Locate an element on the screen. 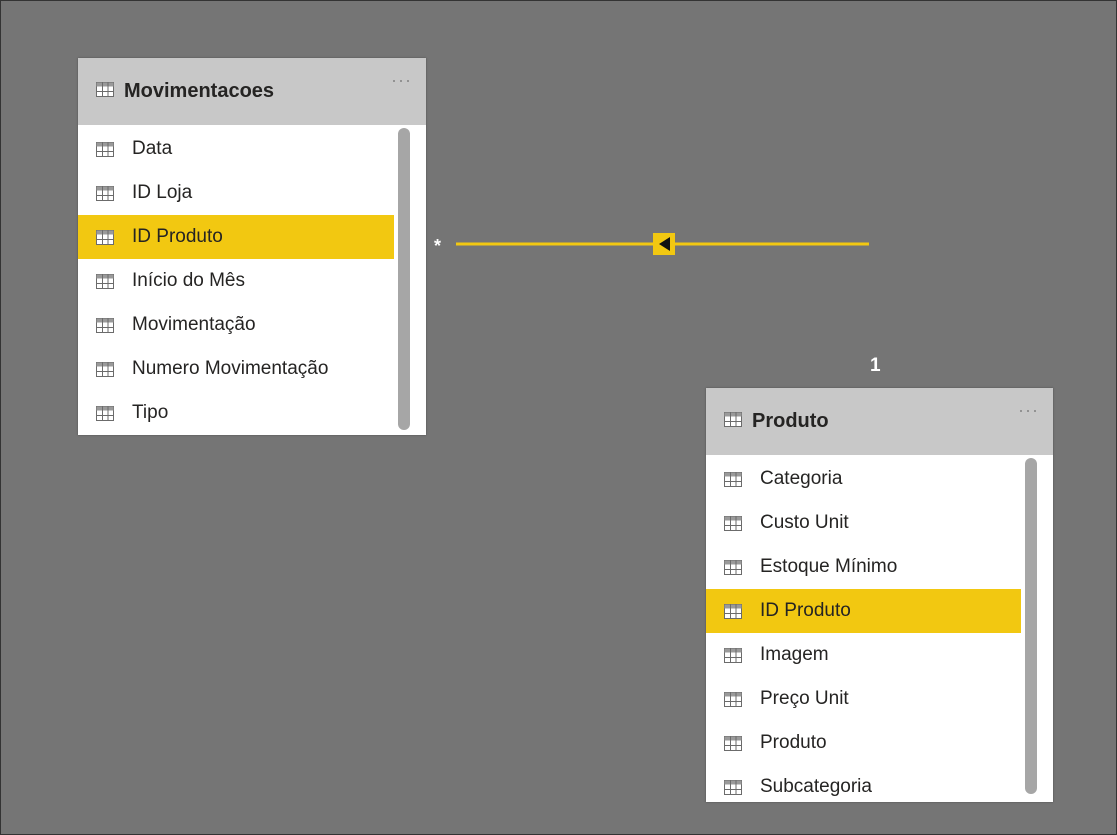 The image size is (1117, 835). field-label: Numero Movimentação is located at coordinates (230, 368).